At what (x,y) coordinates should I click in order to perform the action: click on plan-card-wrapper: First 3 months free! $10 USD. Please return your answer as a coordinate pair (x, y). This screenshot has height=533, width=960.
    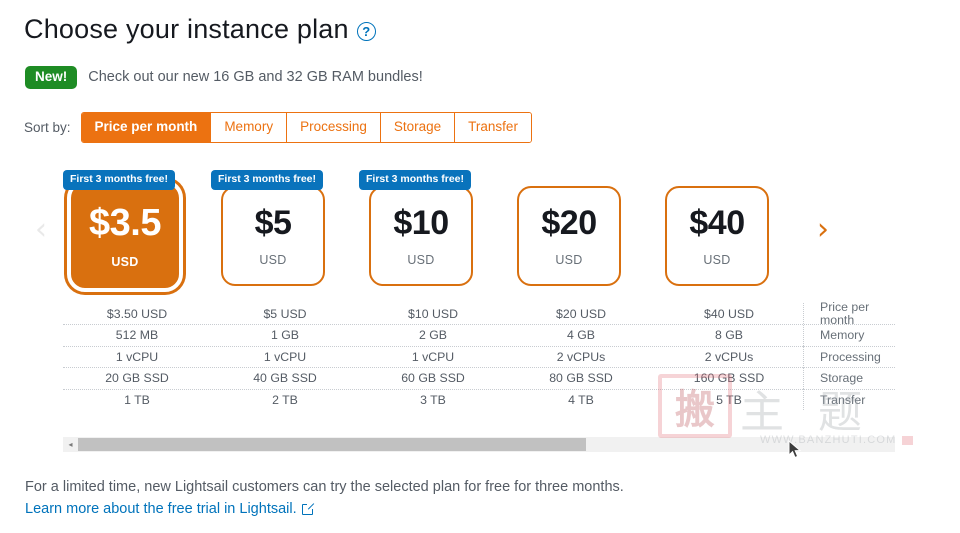
    Looking at the image, I should click on (421, 231).